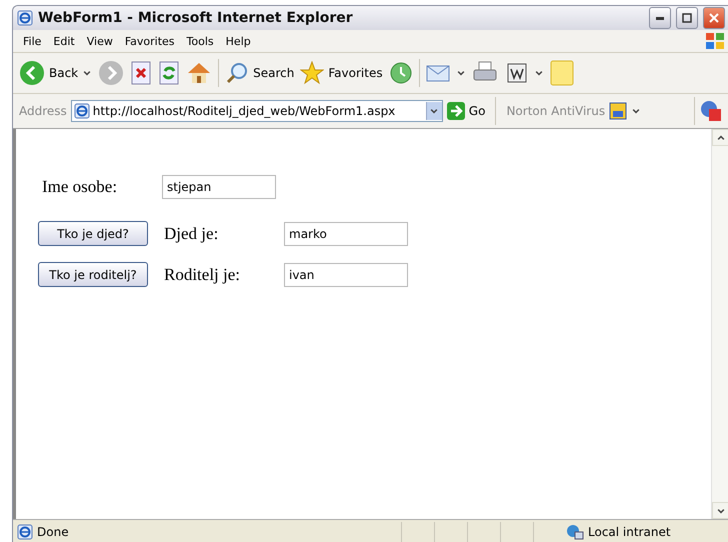  I want to click on scrollbar, so click(719, 324).